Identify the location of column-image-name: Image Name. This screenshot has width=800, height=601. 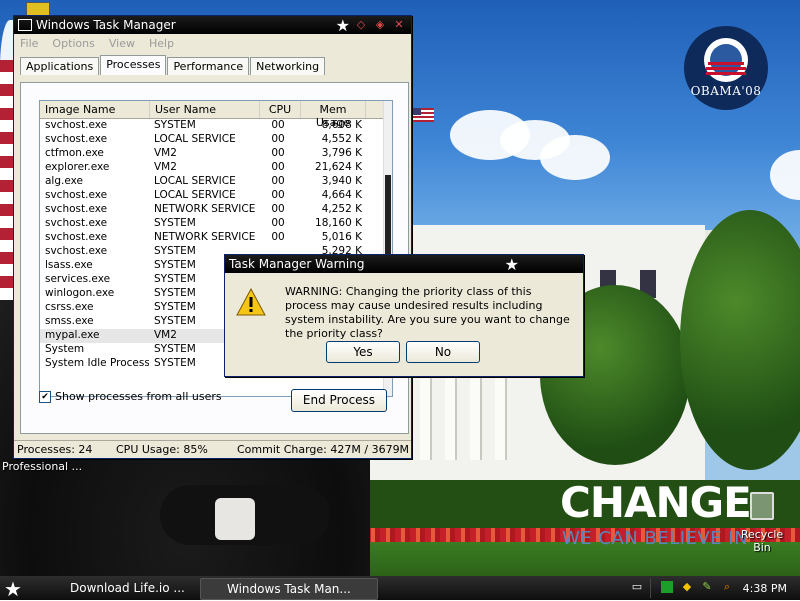
(95, 109).